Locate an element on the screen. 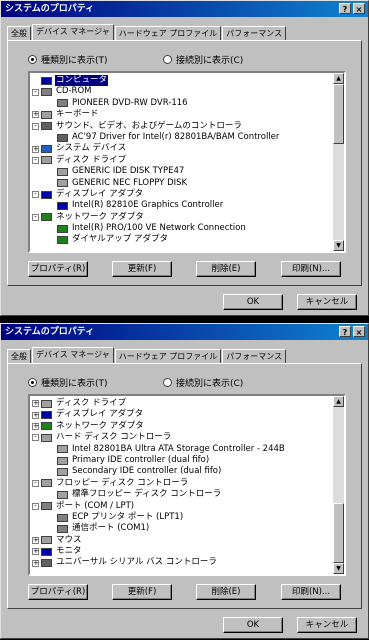  tree-item: + システム デバイス is located at coordinates (182, 148).